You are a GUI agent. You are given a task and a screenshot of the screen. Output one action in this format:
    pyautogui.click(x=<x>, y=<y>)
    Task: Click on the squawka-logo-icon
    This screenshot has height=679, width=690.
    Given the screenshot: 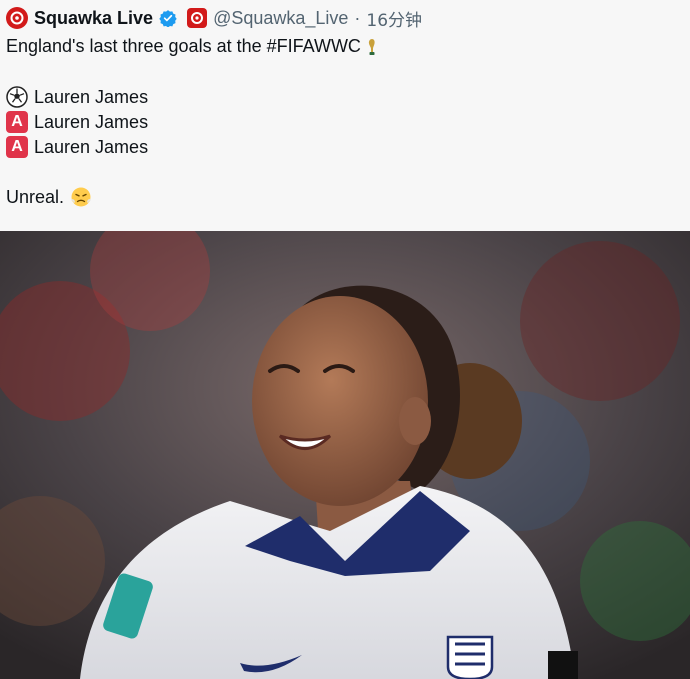 What is the action you would take?
    pyautogui.click(x=17, y=18)
    